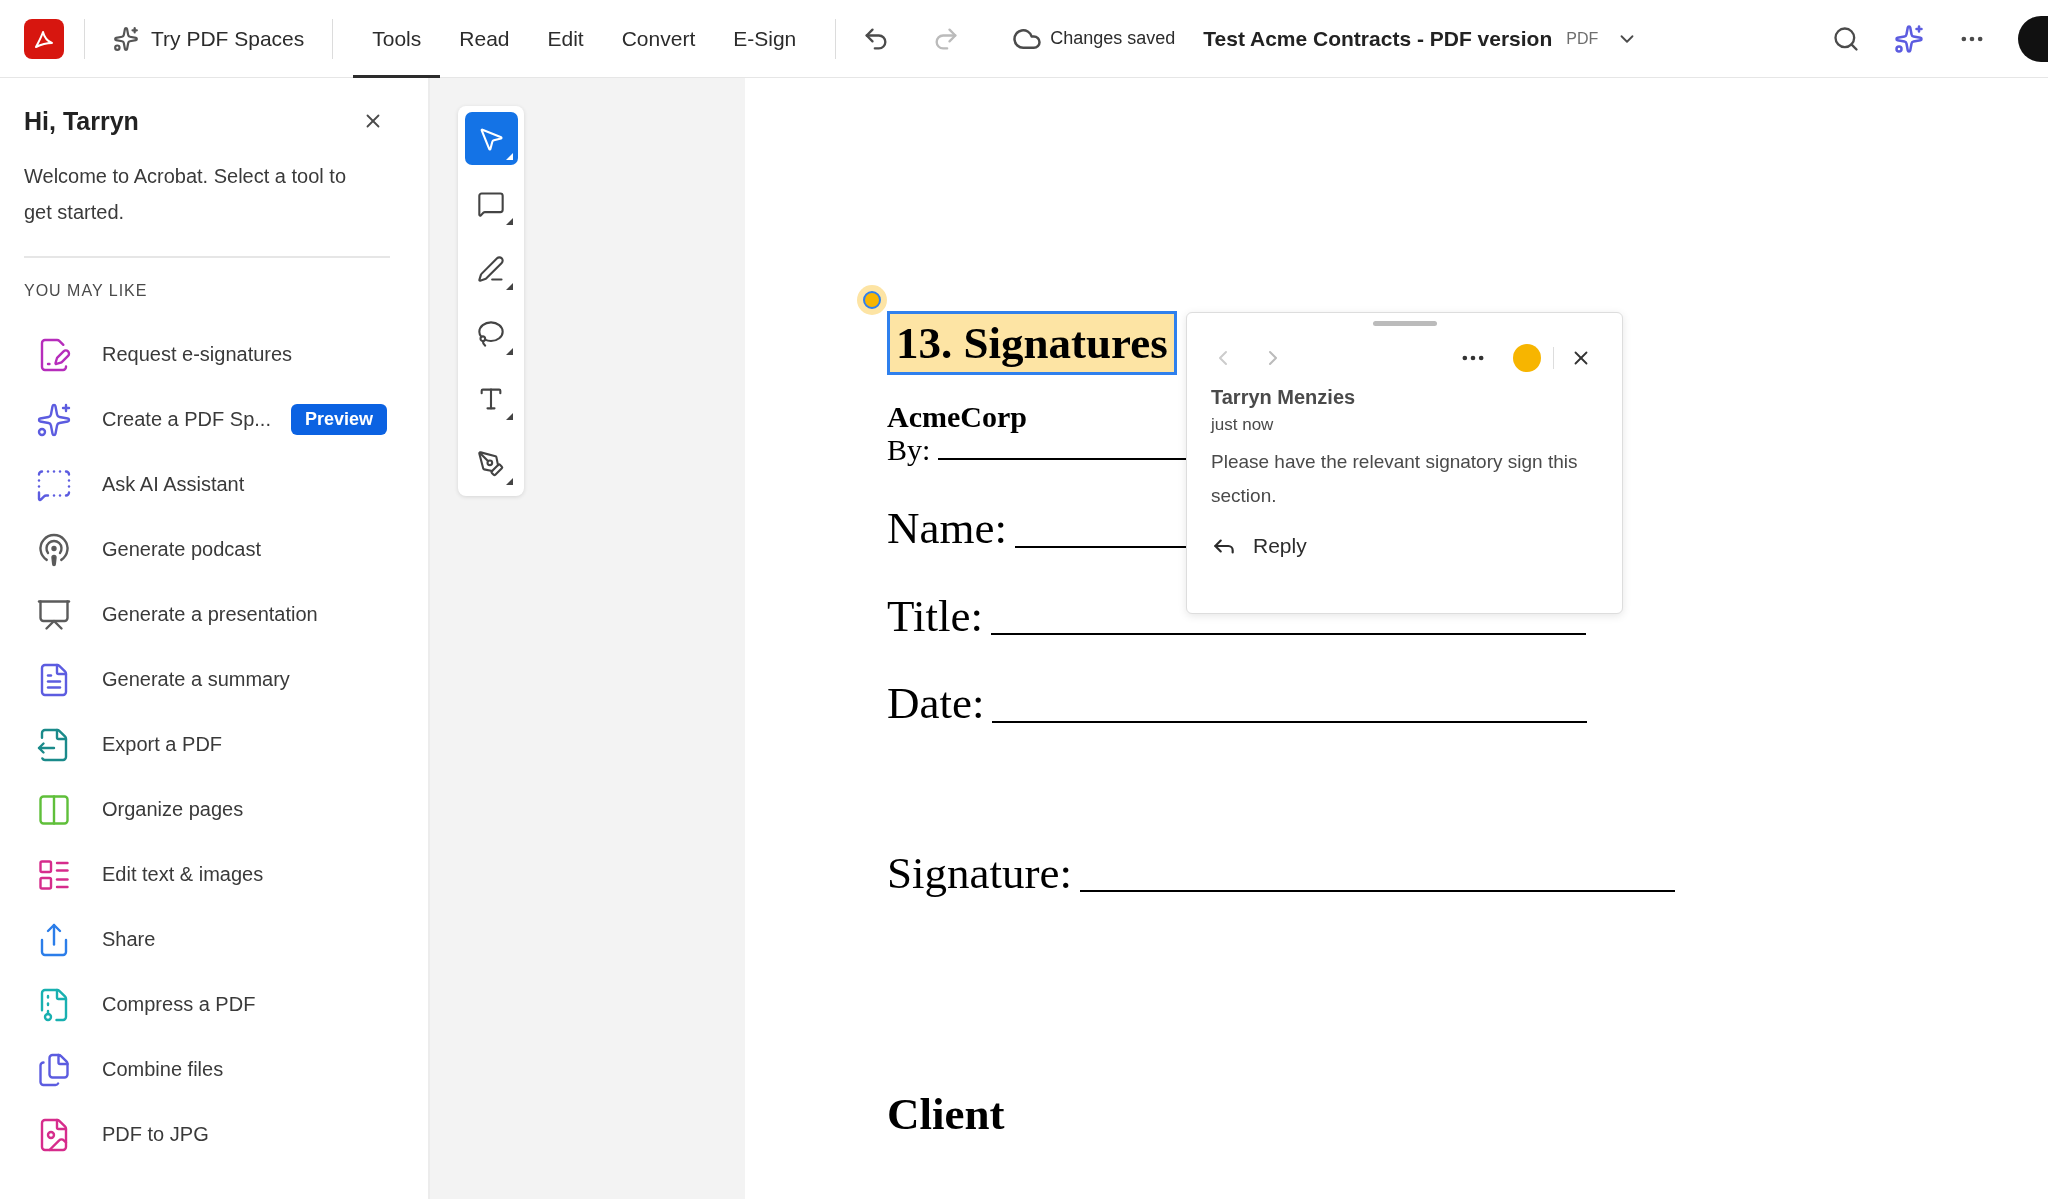  What do you see at coordinates (44, 38) in the screenshot?
I see `app-logo` at bounding box center [44, 38].